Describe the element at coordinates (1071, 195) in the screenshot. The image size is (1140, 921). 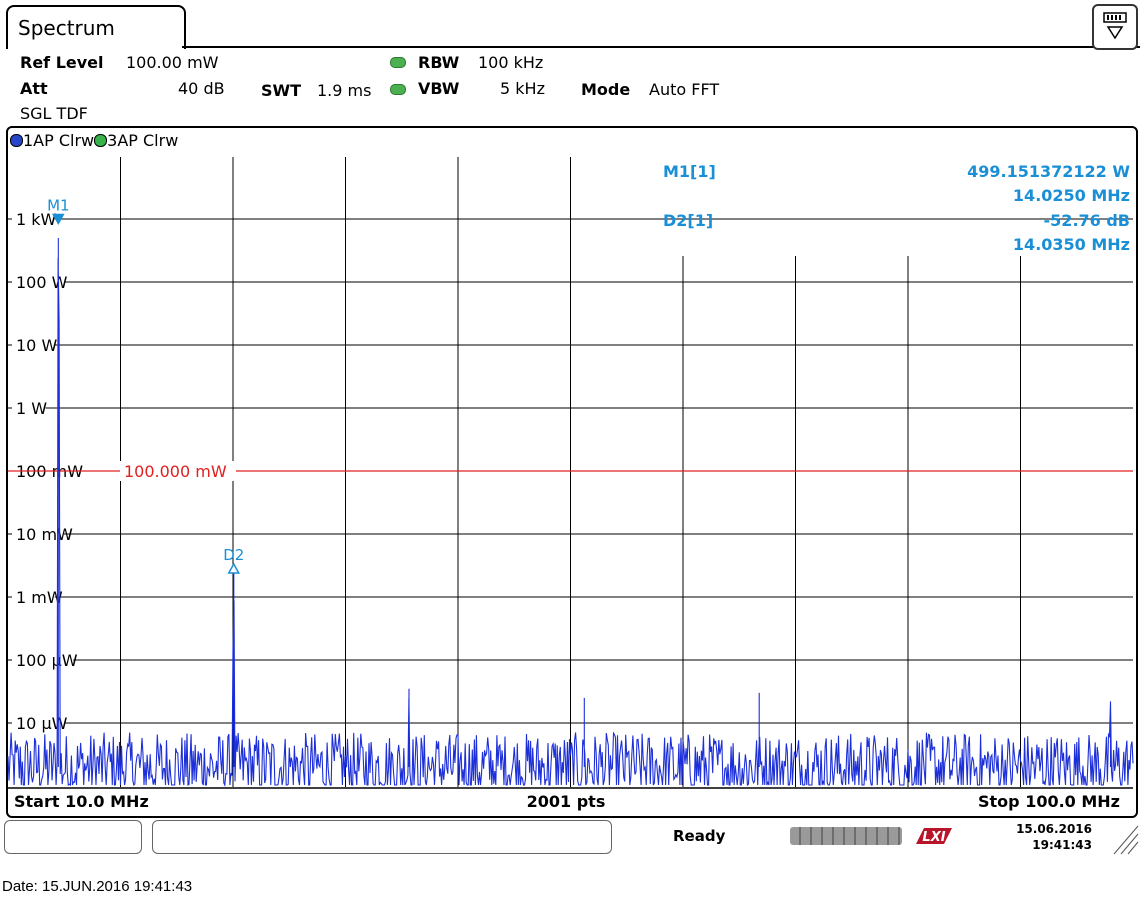
I see `m1-frequency: 14.0250 MHz` at that location.